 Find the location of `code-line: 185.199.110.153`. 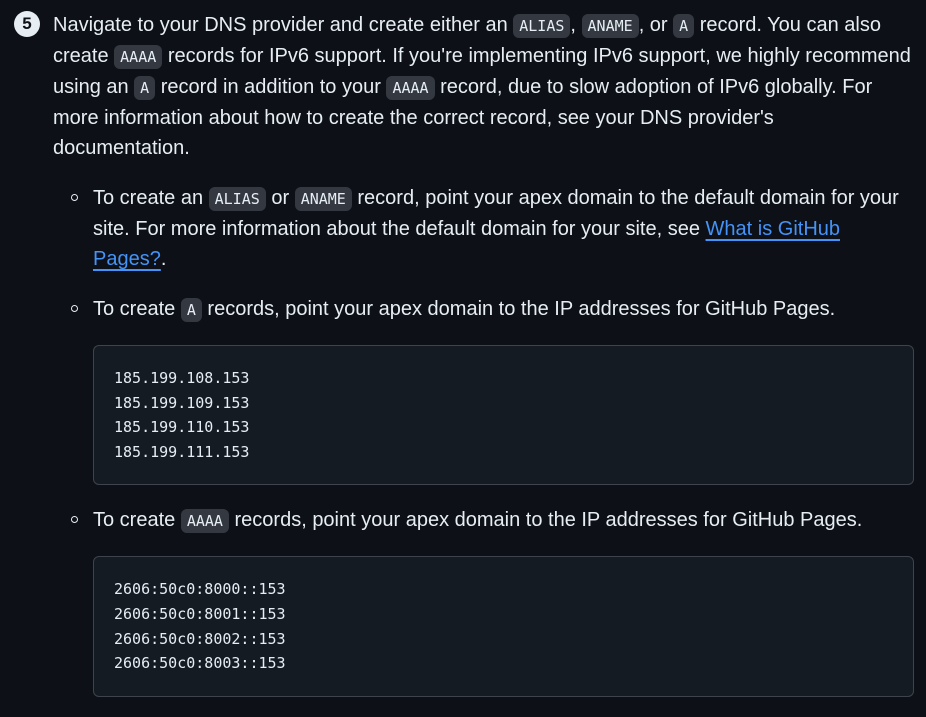

code-line: 185.199.110.153 is located at coordinates (182, 427).